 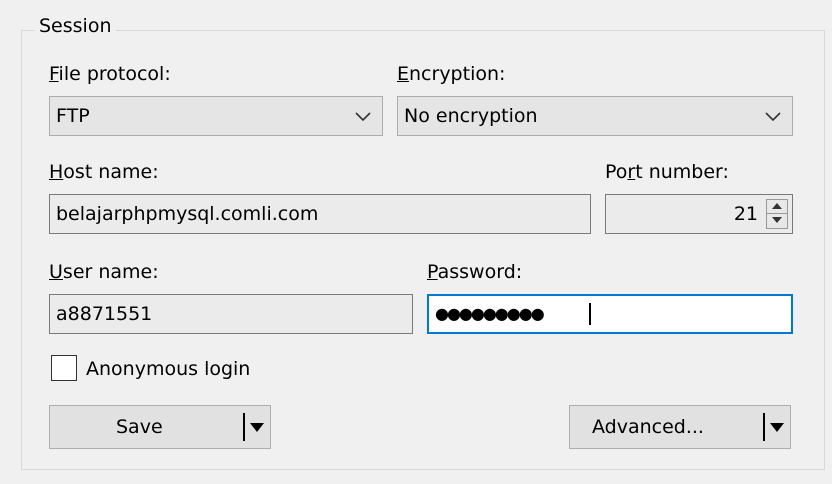 What do you see at coordinates (231, 314) in the screenshot?
I see `user-name-input: a8871551` at bounding box center [231, 314].